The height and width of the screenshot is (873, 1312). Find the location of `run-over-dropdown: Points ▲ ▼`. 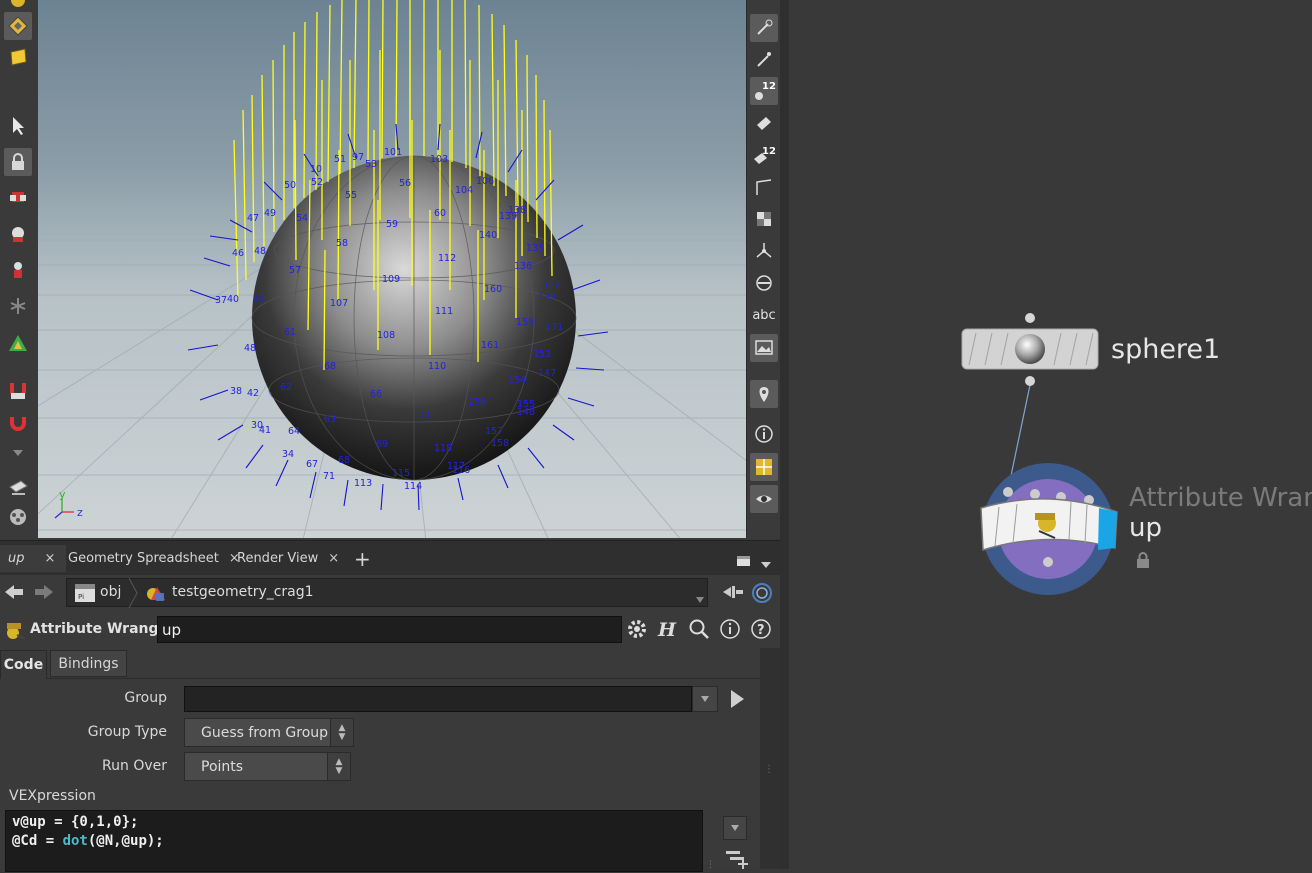

run-over-dropdown: Points ▲ ▼ is located at coordinates (267, 766).